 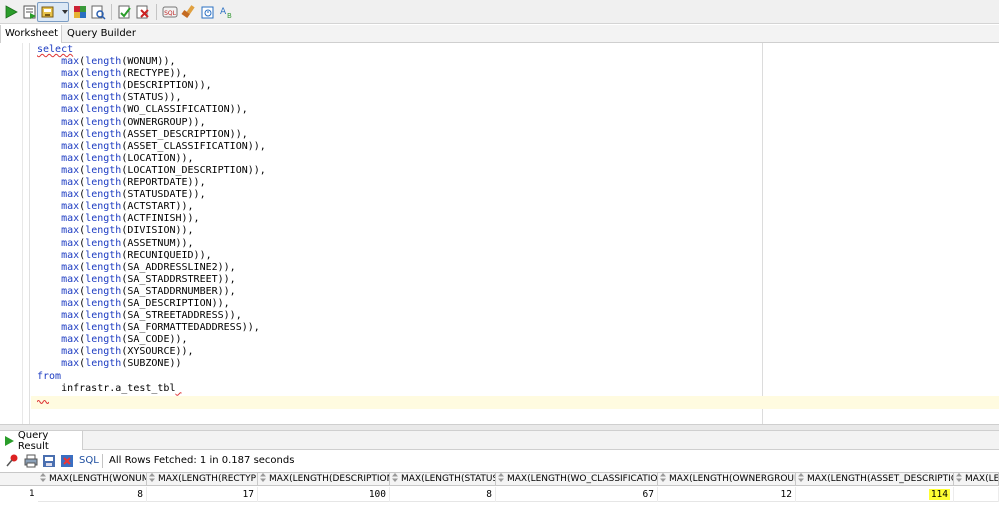 What do you see at coordinates (248, 494) in the screenshot?
I see `cell-value: 17` at bounding box center [248, 494].